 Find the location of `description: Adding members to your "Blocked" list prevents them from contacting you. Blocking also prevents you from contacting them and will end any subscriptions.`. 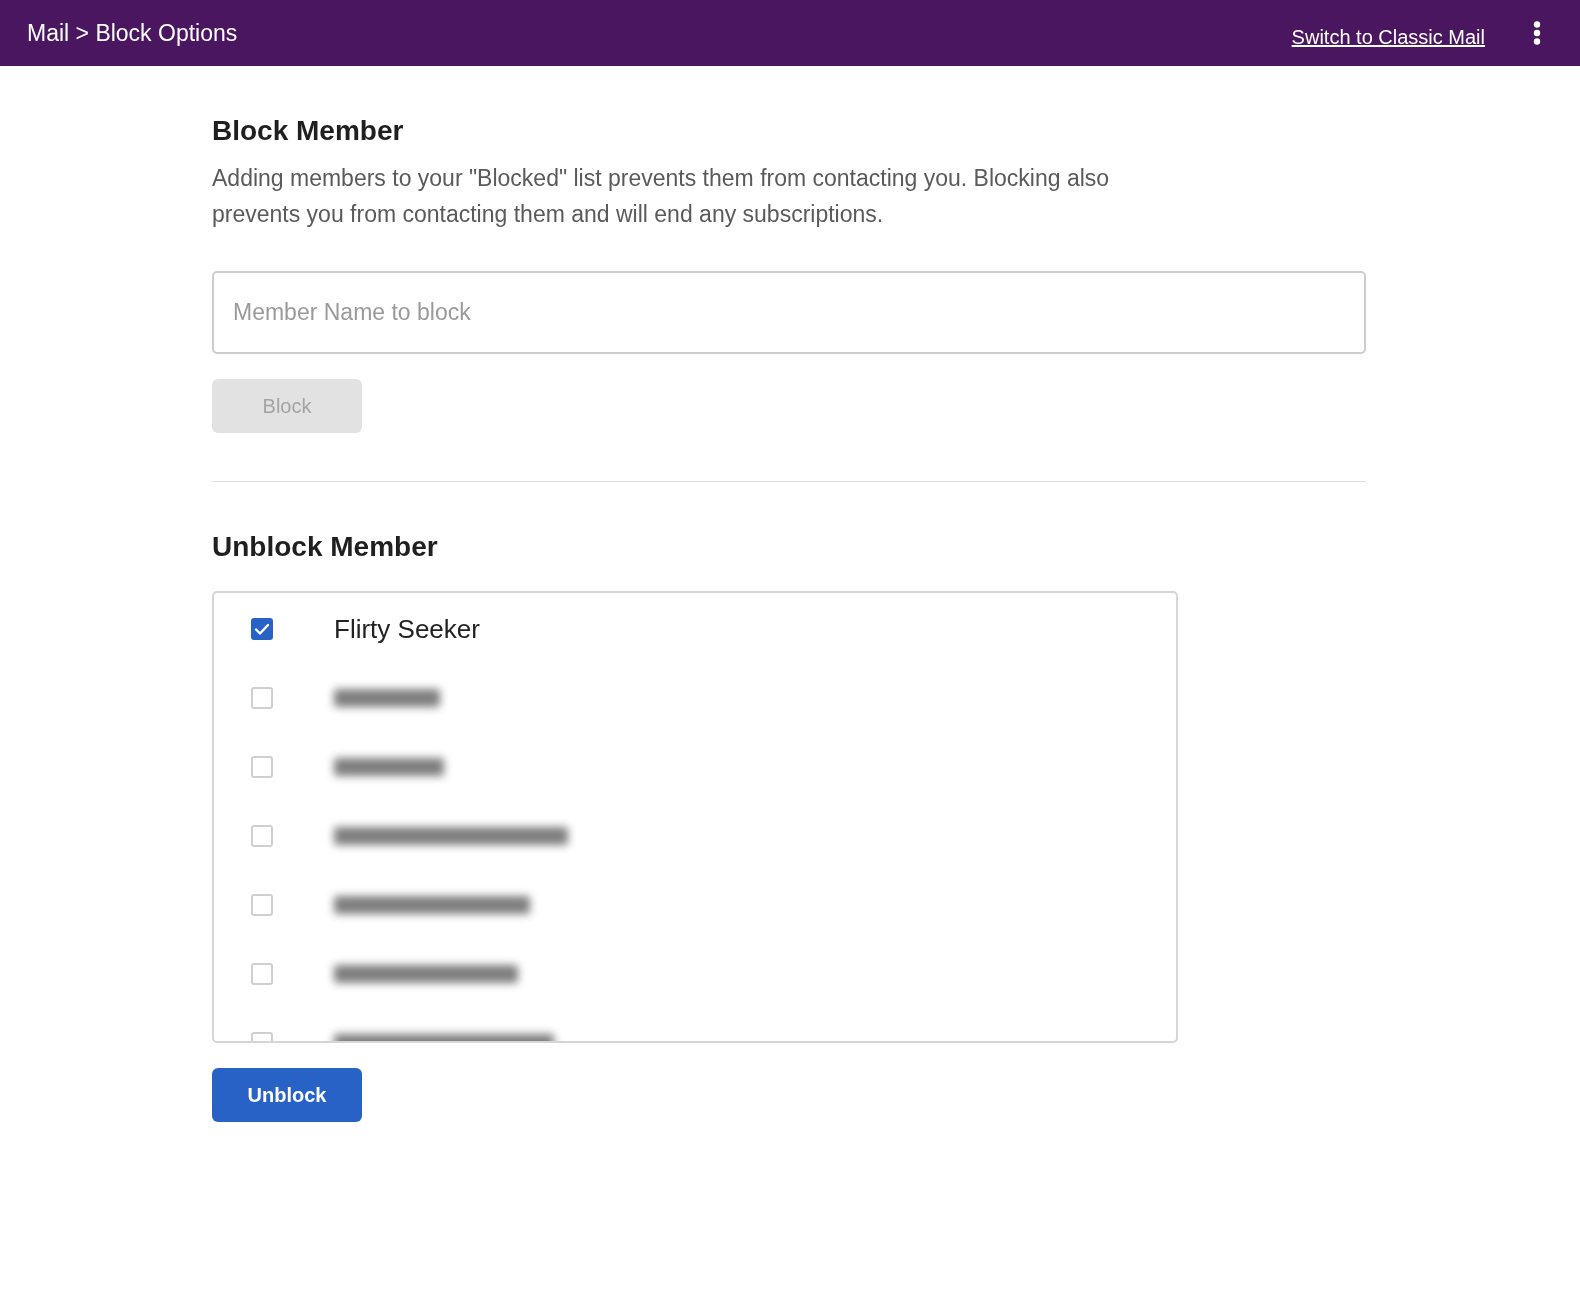

description: Adding members to your "Blocked" list prevents them from contacting you. Blocking also prevents you from contacting them and will end any subscriptions. is located at coordinates (661, 196).